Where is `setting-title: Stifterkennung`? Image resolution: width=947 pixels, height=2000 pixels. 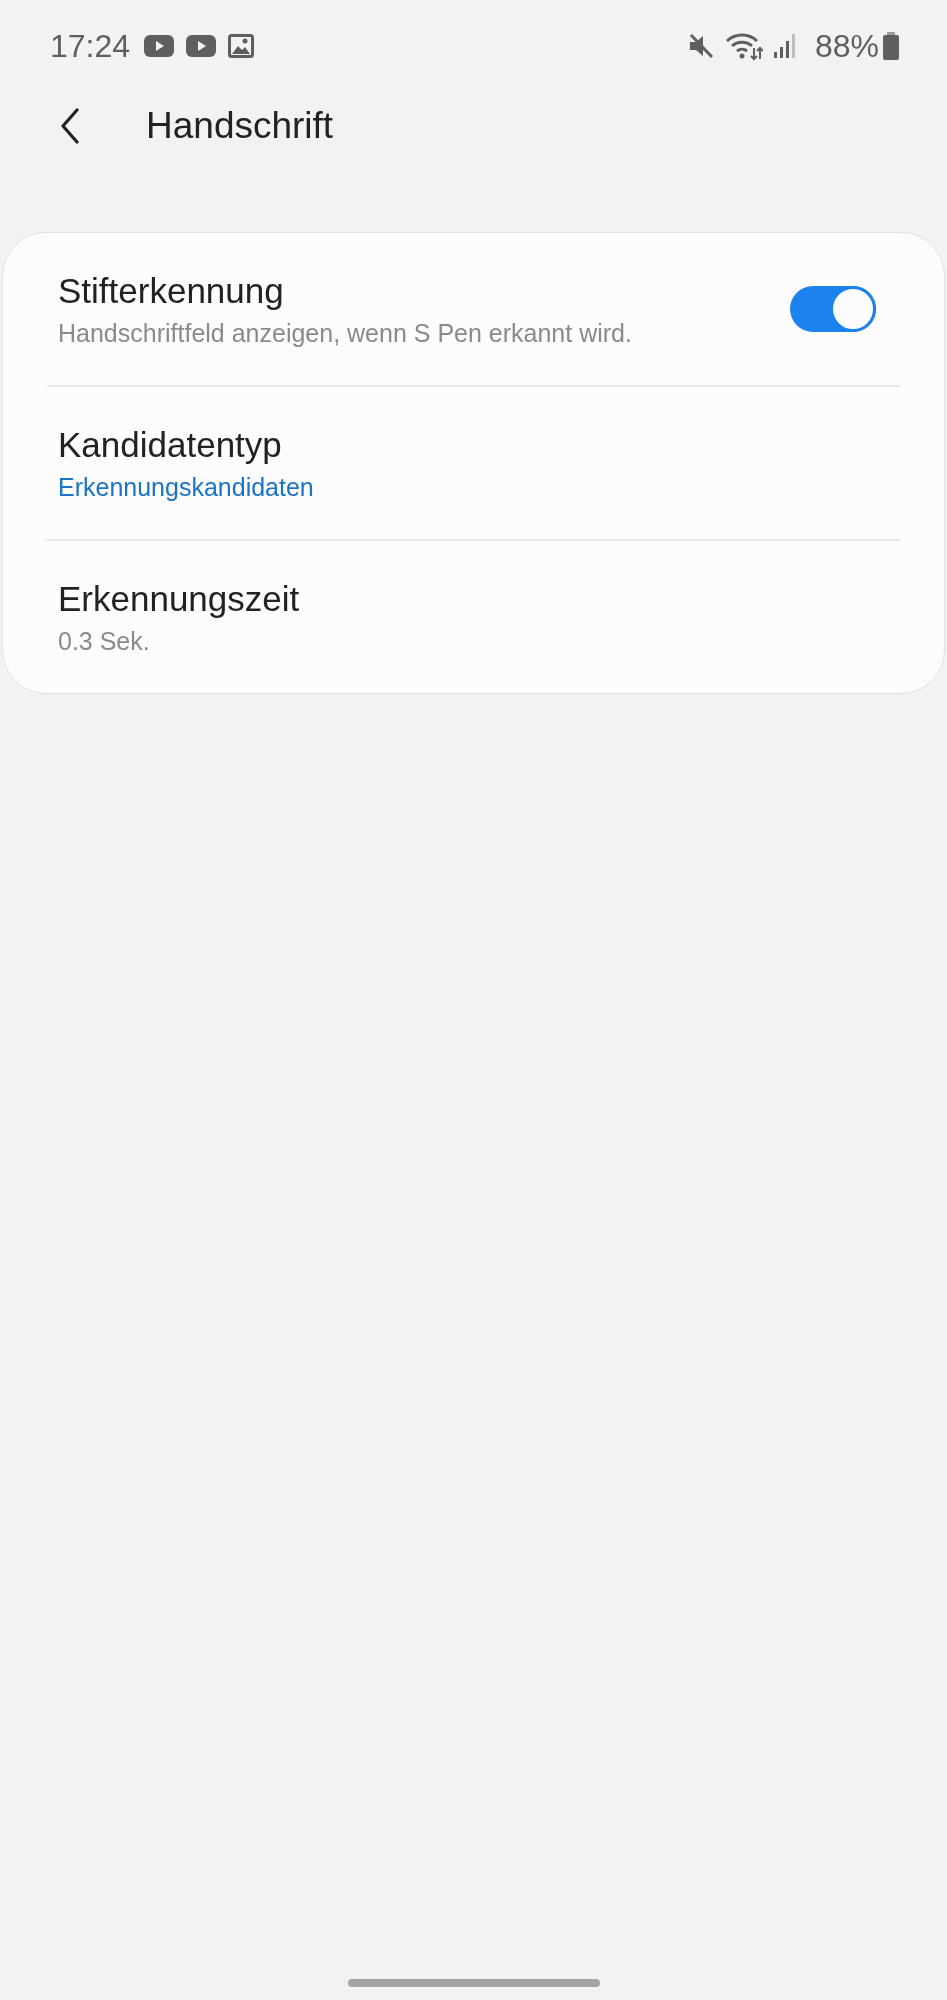
setting-title: Stifterkennung is located at coordinates (171, 290).